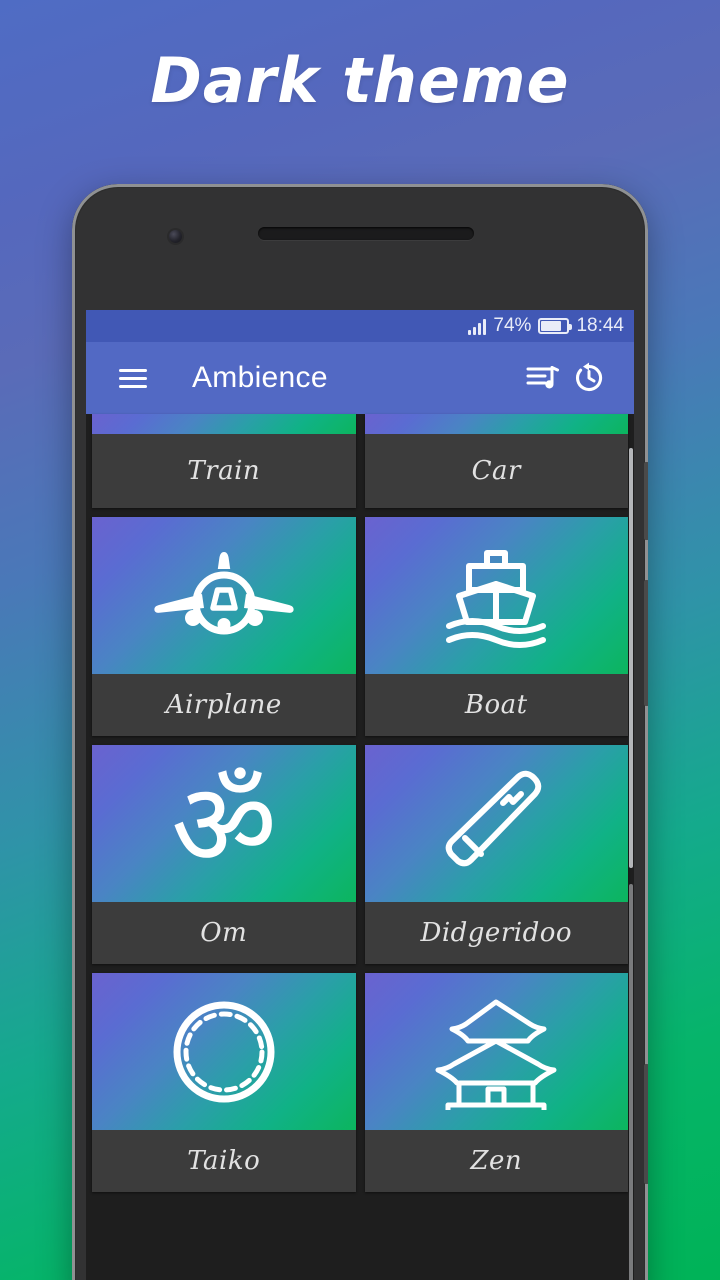 This screenshot has height=1280, width=720. I want to click on boat-icon, so click(496, 595).